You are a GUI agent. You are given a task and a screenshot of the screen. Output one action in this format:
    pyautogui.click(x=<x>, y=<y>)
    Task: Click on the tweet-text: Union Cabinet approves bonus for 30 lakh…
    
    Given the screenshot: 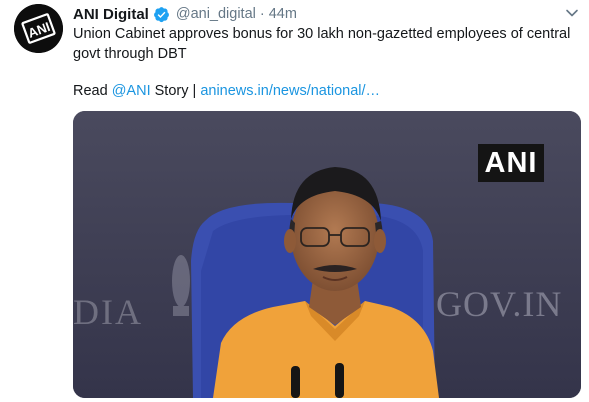 What is the action you would take?
    pyautogui.click(x=322, y=44)
    